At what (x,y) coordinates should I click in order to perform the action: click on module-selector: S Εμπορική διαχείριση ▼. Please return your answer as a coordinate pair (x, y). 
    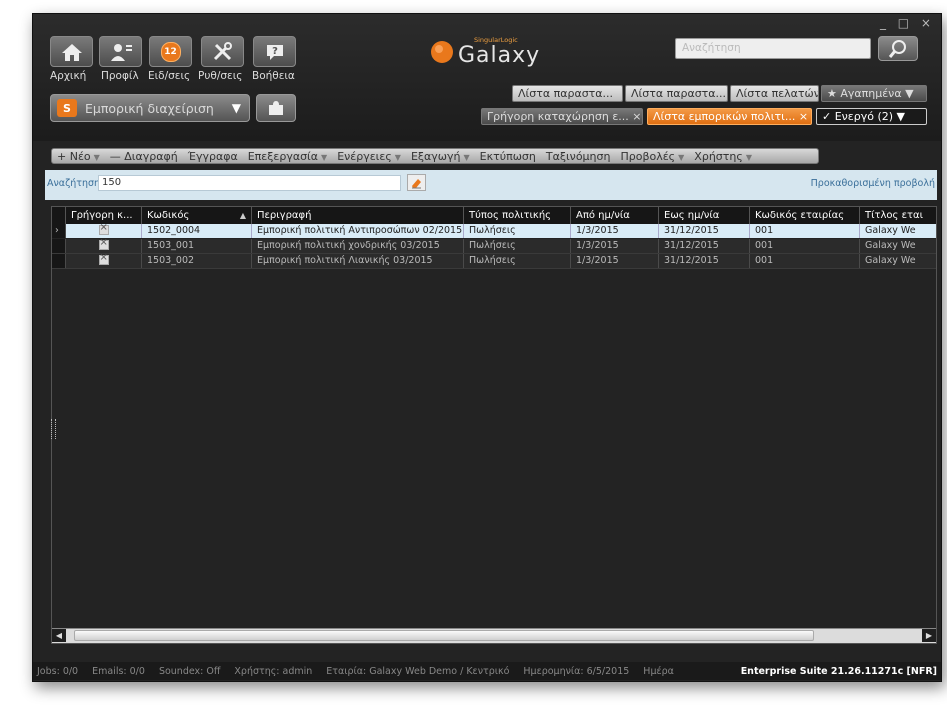
    Looking at the image, I should click on (150, 108).